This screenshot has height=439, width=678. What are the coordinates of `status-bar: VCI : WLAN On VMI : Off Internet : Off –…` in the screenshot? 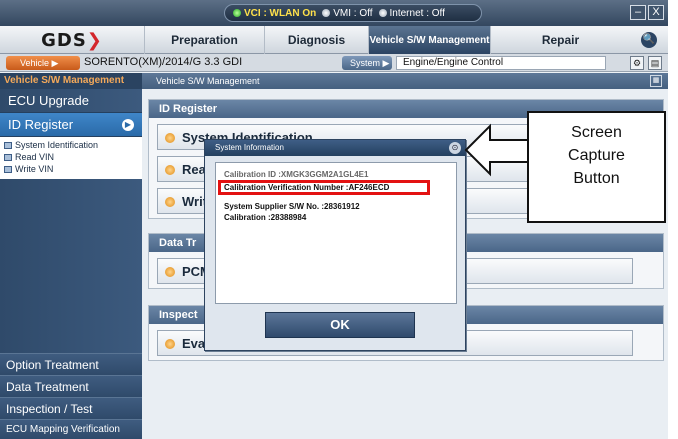 It's located at (334, 13).